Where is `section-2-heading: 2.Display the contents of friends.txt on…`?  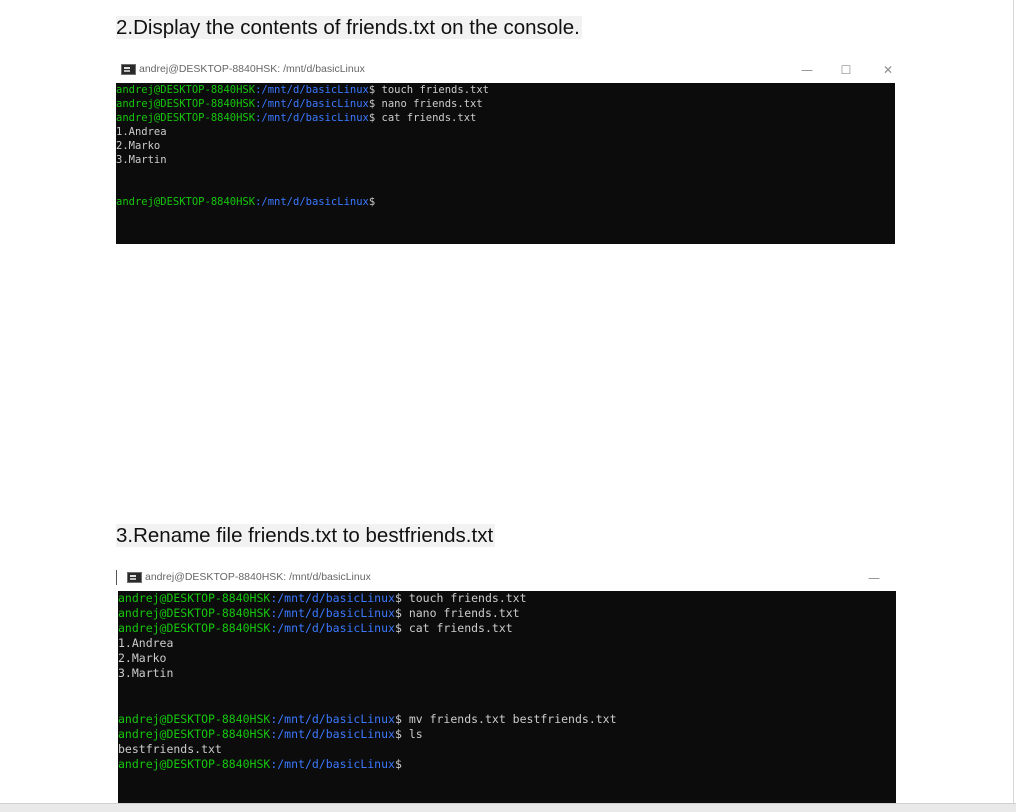
section-2-heading: 2.Display the contents of friends.txt on… is located at coordinates (349, 28).